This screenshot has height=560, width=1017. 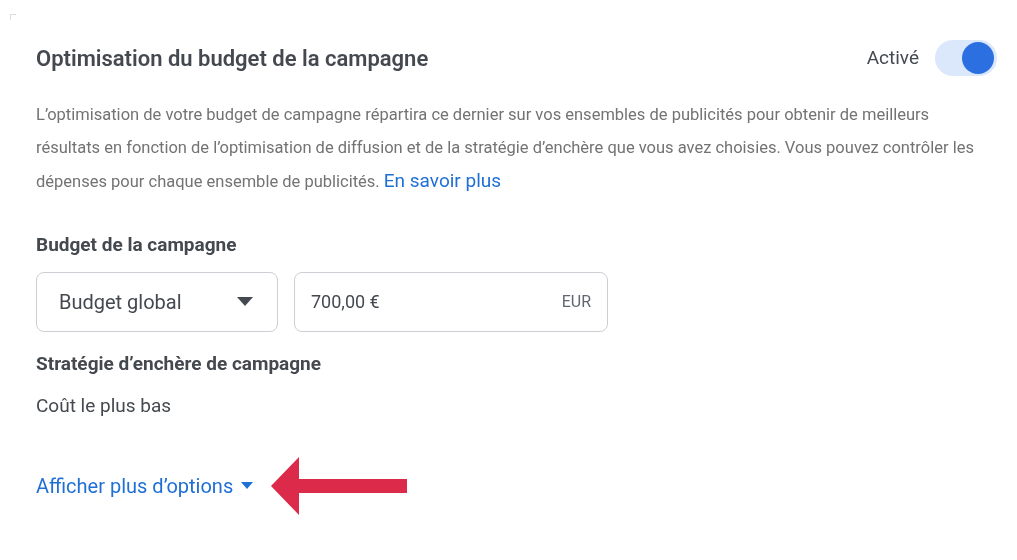 I want to click on amount-input: 700,00 €, so click(x=401, y=301).